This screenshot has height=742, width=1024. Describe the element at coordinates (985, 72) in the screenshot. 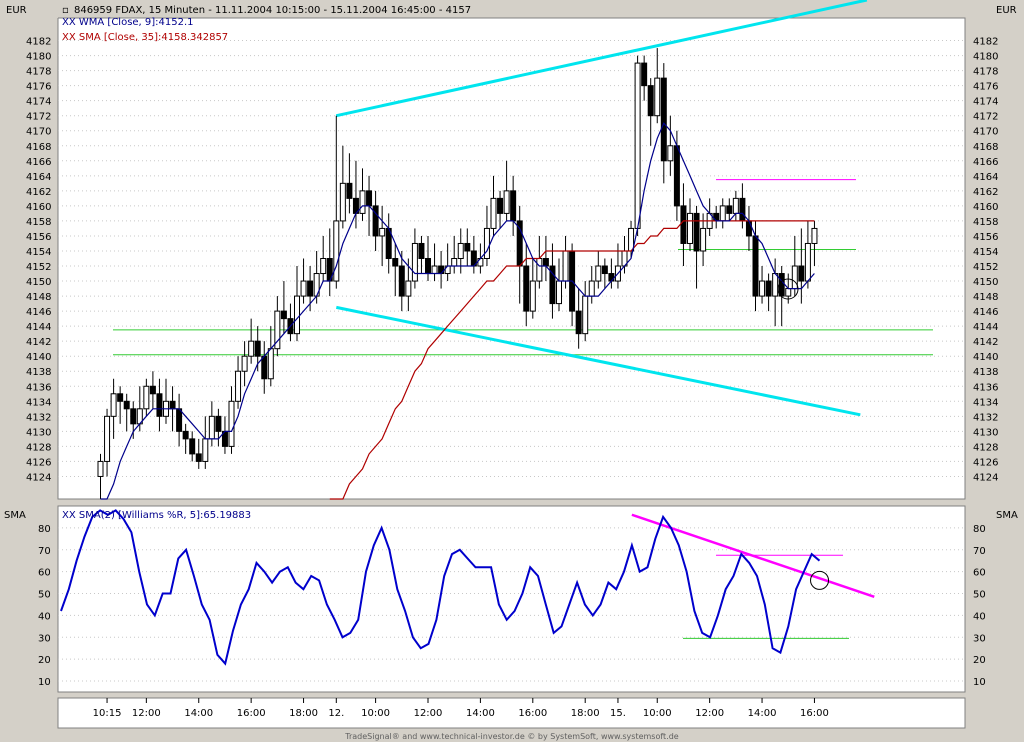

I see `price-y-tick-right: 4178` at that location.